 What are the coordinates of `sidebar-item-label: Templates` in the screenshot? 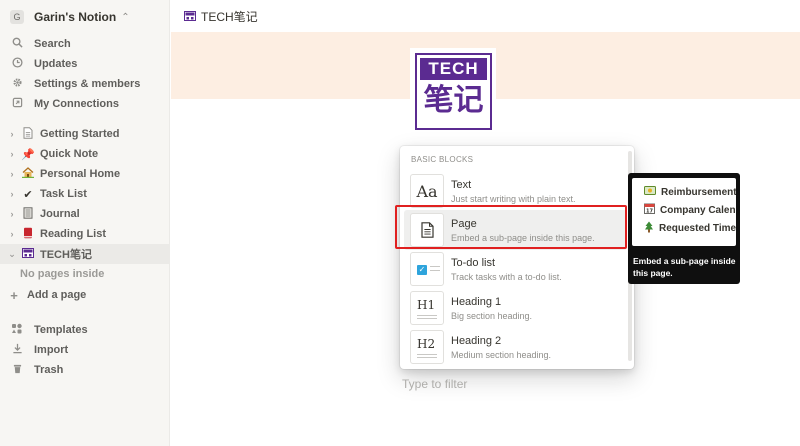 It's located at (61, 330).